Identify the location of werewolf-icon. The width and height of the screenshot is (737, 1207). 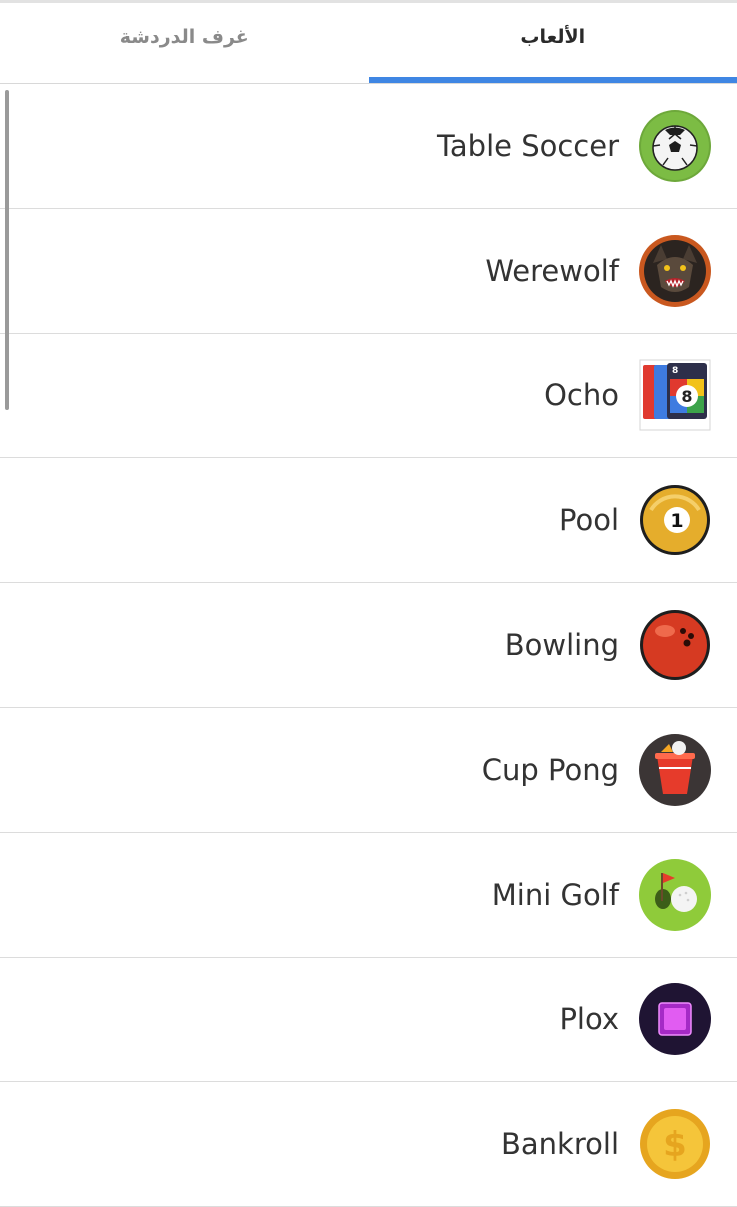
(675, 271).